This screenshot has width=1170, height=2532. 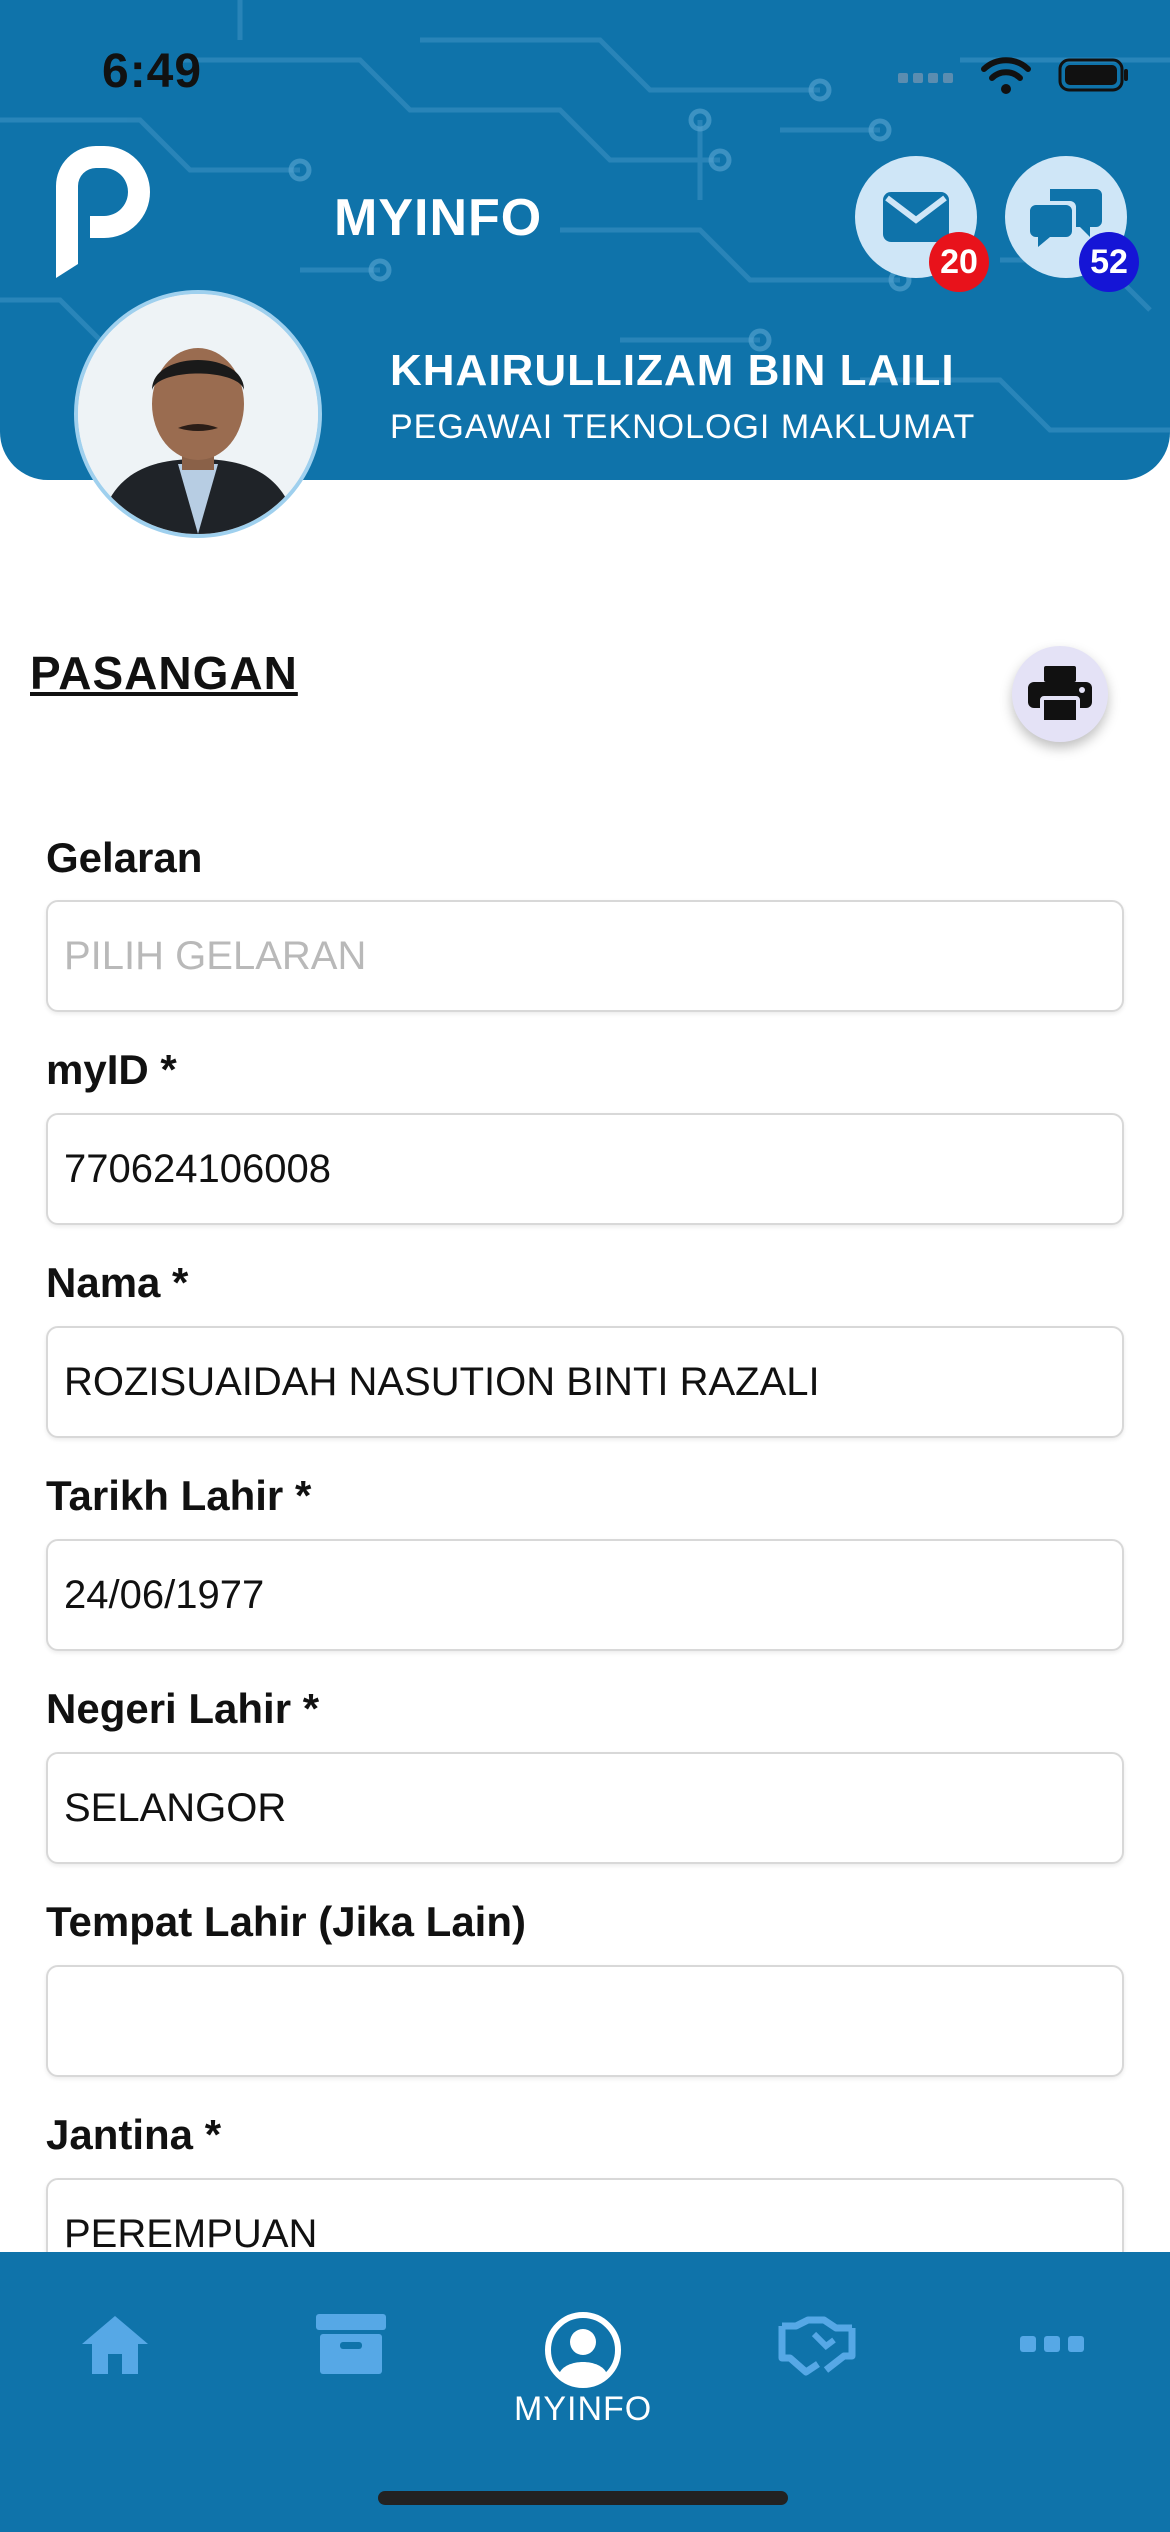 What do you see at coordinates (134, 2134) in the screenshot?
I see `field-label-jantina: Jantina *` at bounding box center [134, 2134].